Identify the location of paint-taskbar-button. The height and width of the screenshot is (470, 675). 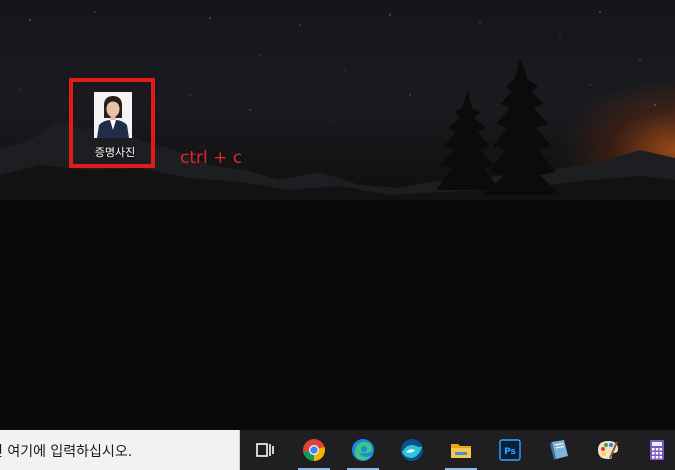
(608, 450).